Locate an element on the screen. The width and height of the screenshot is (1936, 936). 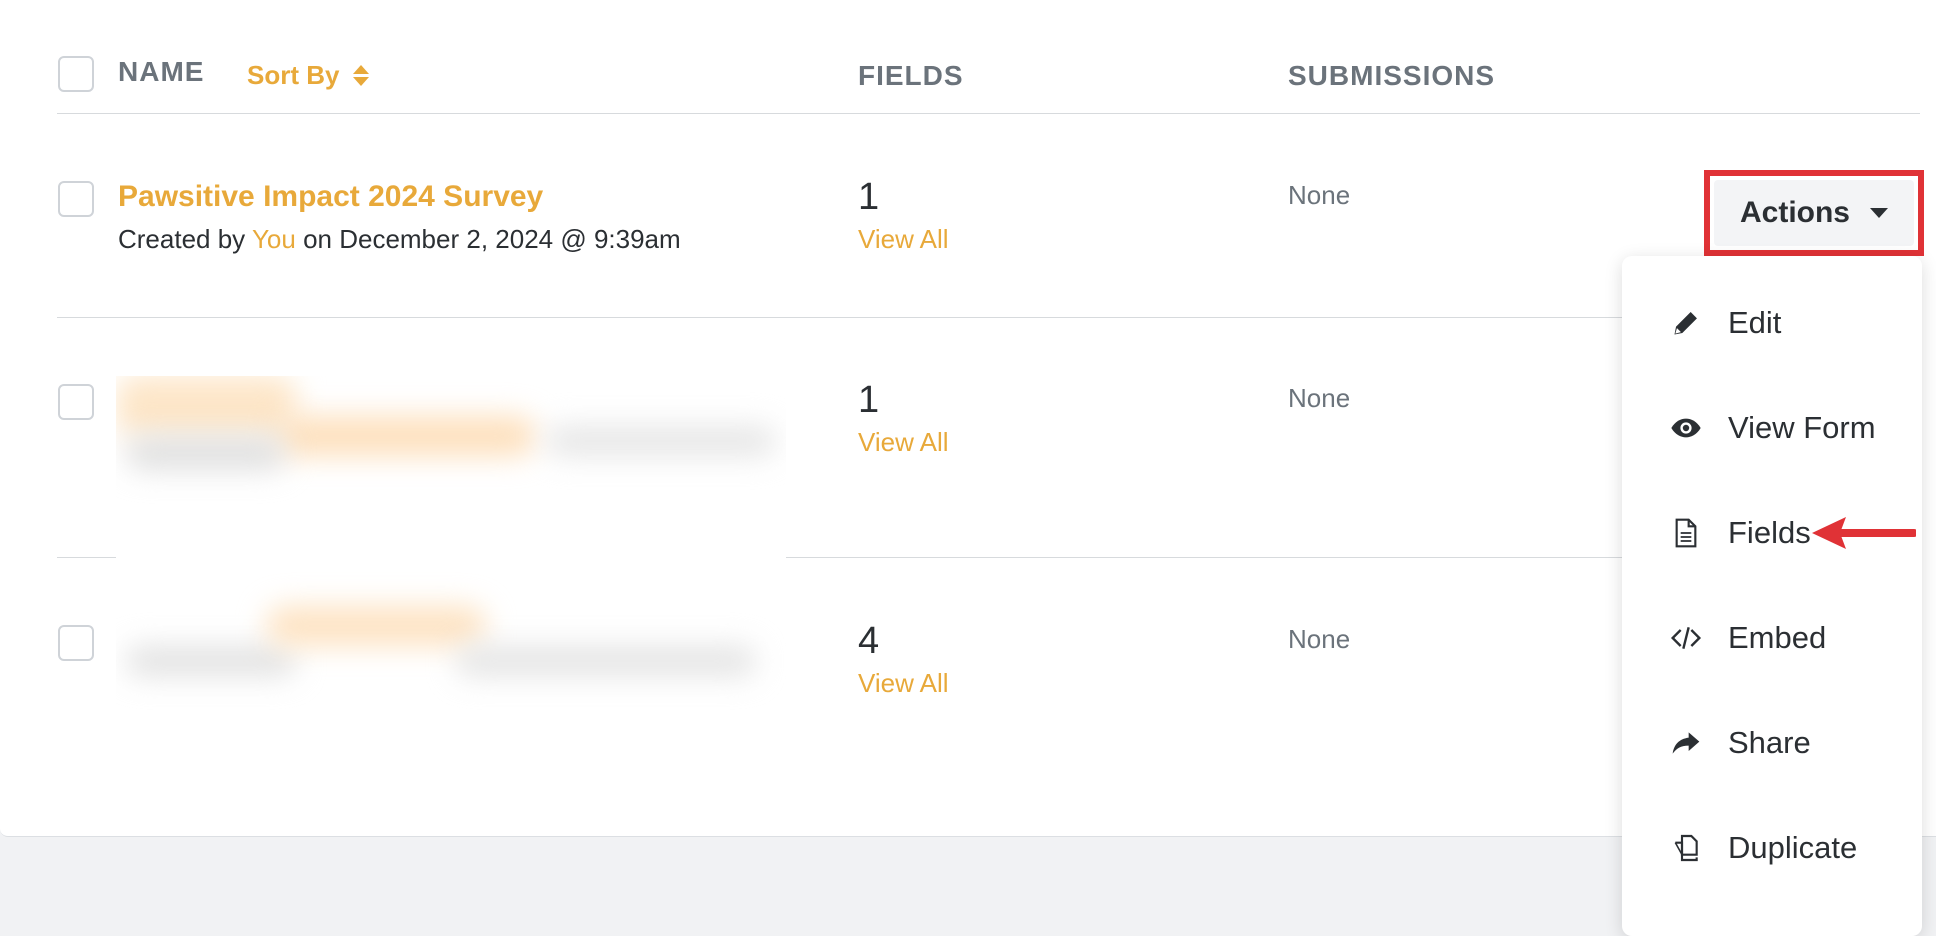
creator-link: You is located at coordinates (274, 239).